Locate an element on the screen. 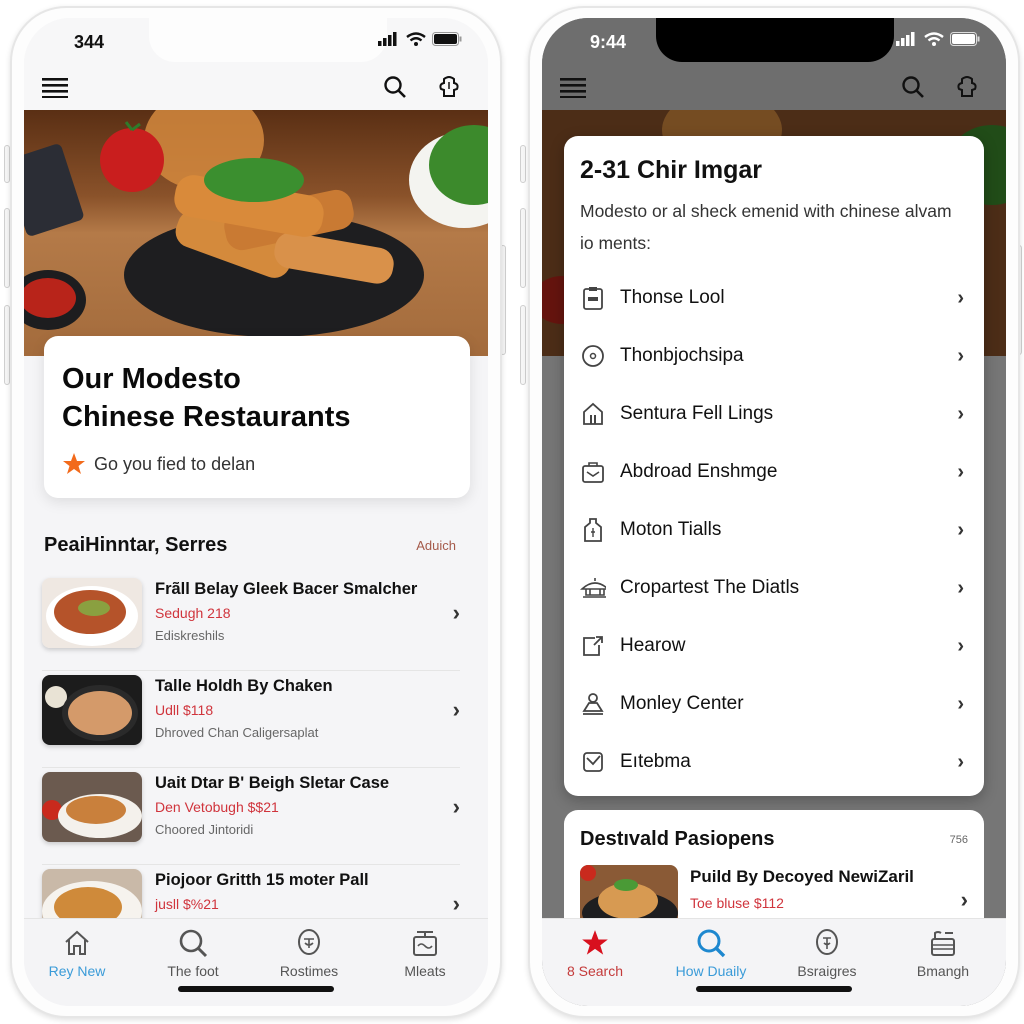  tab-rey-new: Rey New is located at coordinates (78, 953).